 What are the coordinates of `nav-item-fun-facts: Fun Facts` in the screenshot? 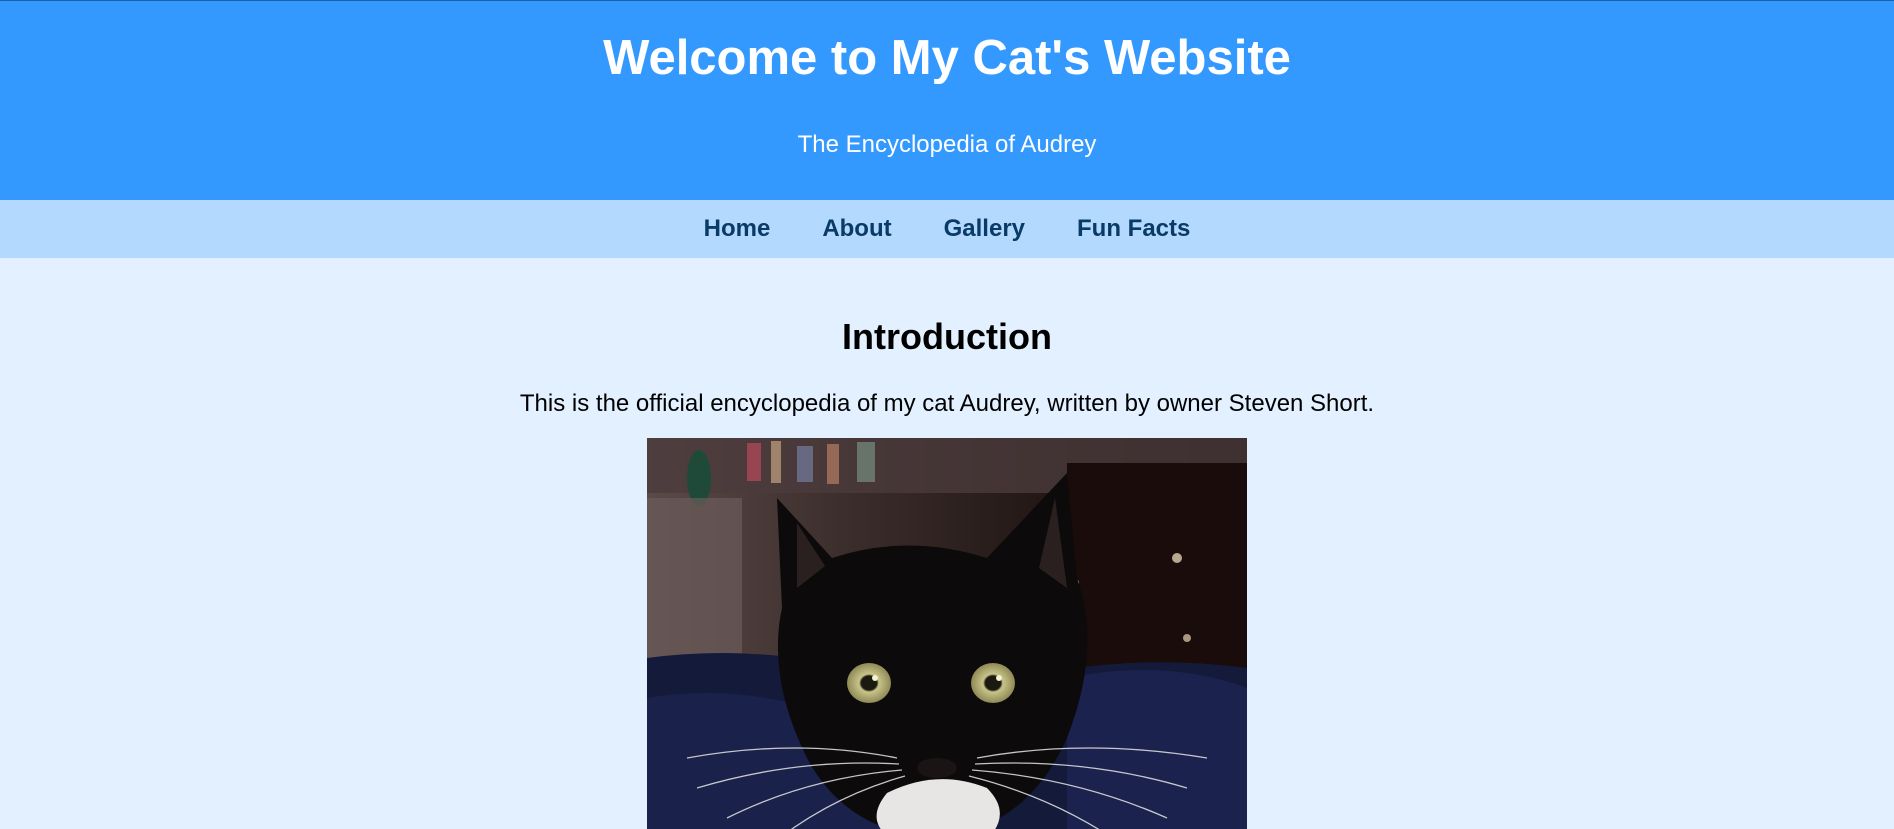 It's located at (1133, 229).